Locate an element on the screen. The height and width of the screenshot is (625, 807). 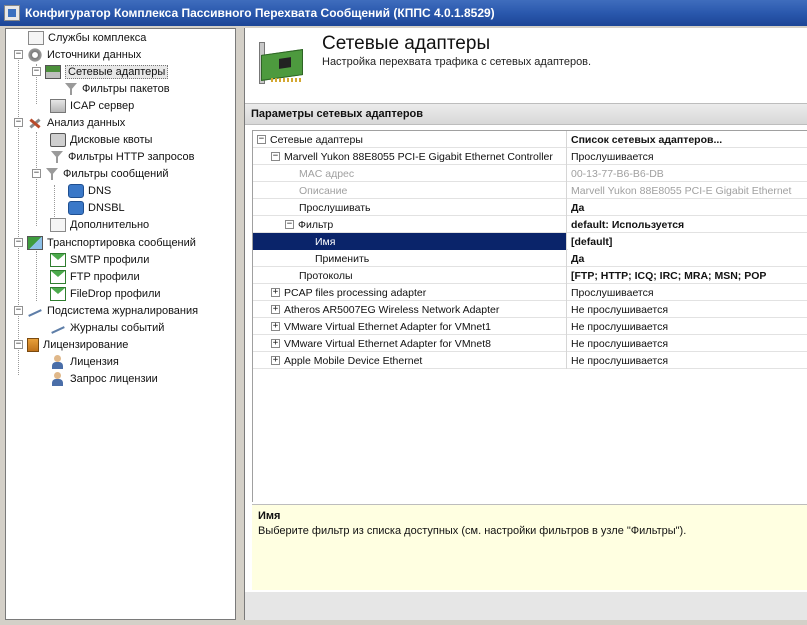
grid-row-filter: − Фильтр default: Используется is located at coordinates (530, 224).